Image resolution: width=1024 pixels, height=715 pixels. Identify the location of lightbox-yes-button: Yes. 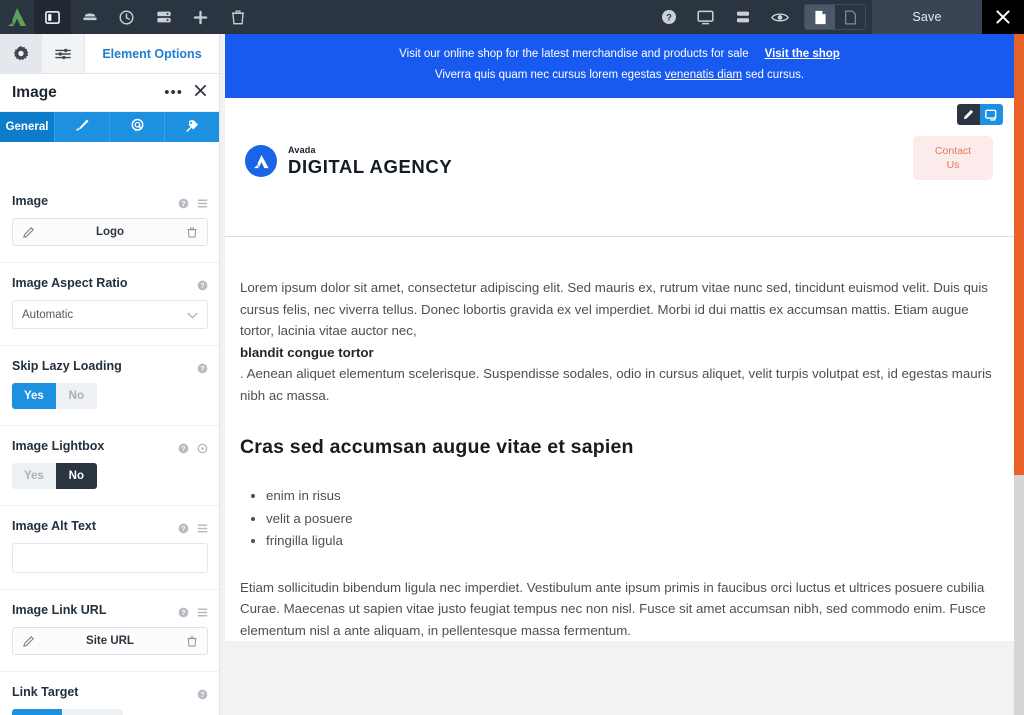
(34, 476).